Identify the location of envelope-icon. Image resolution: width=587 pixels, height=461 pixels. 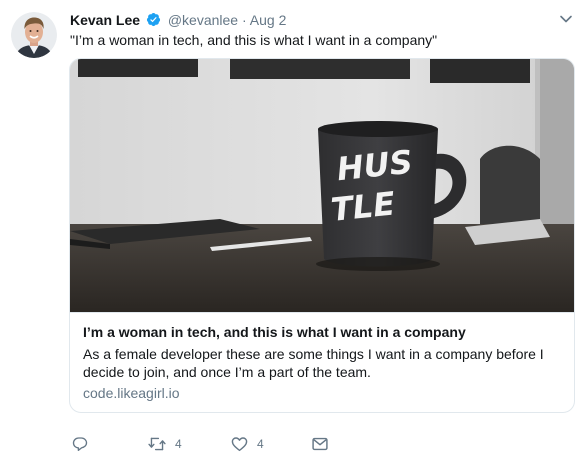
(320, 444).